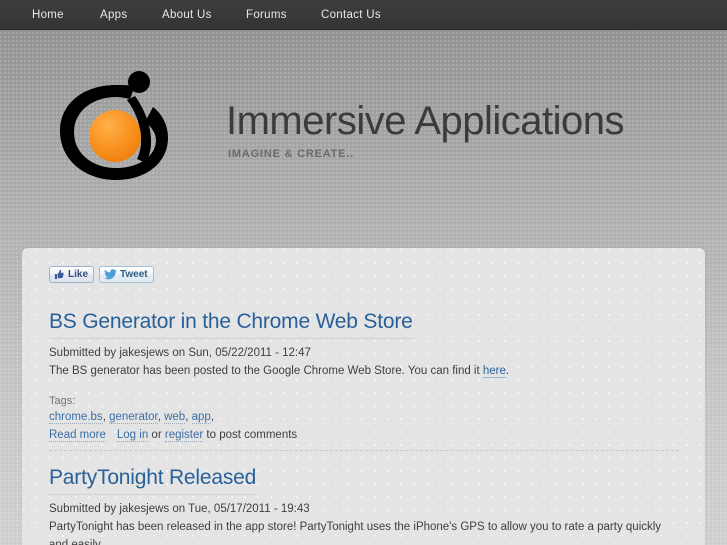  I want to click on post-comments-text: to post comments, so click(250, 435).